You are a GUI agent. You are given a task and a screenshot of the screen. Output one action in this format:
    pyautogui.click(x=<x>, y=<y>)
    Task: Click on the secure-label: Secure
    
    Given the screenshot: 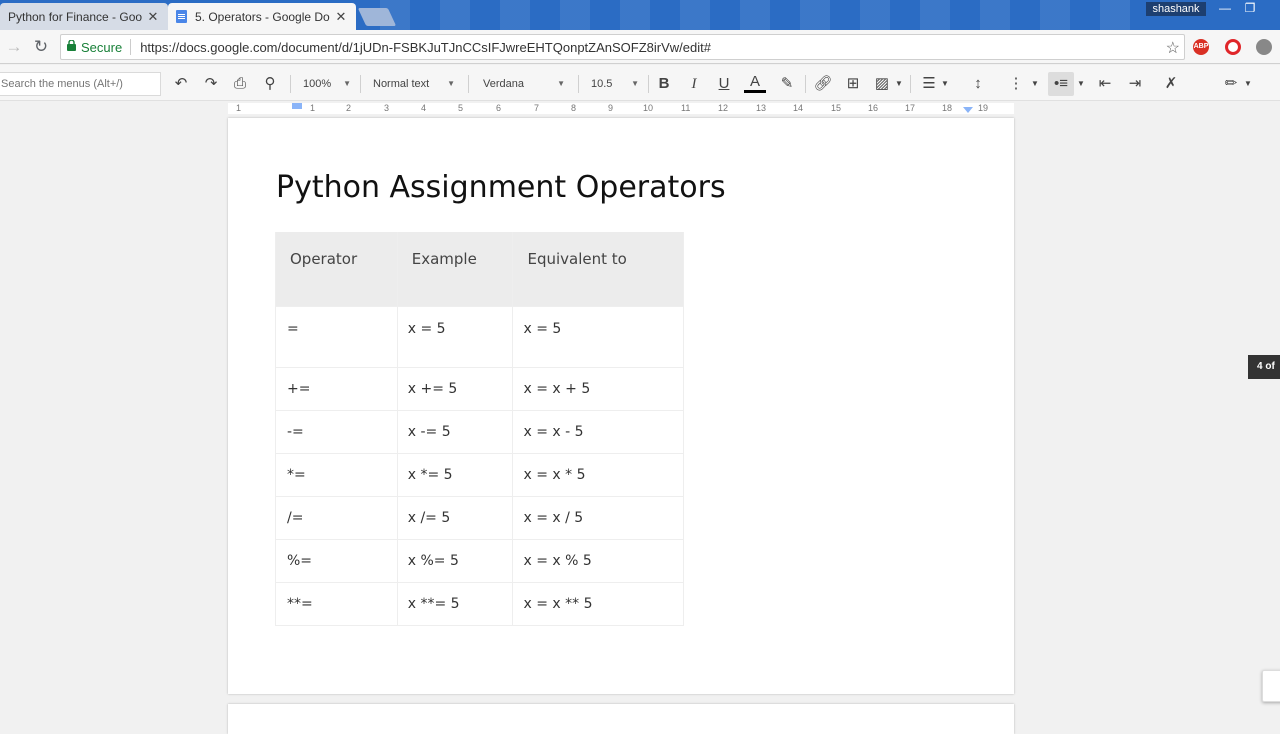 What is the action you would take?
    pyautogui.click(x=102, y=47)
    